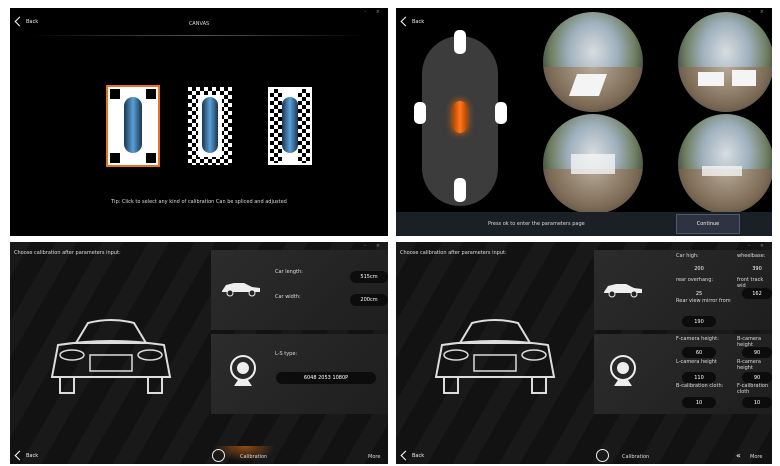 This screenshot has width=780, height=466. Describe the element at coordinates (584, 455) in the screenshot. I see `bottom-toolbar: Back Calibration « More` at that location.